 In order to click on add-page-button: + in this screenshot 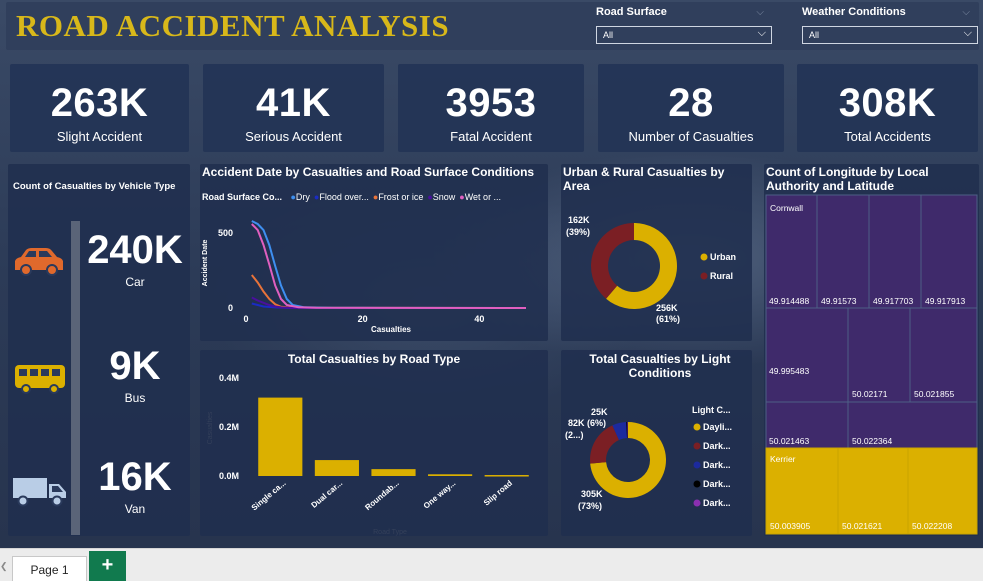, I will do `click(107, 566)`.